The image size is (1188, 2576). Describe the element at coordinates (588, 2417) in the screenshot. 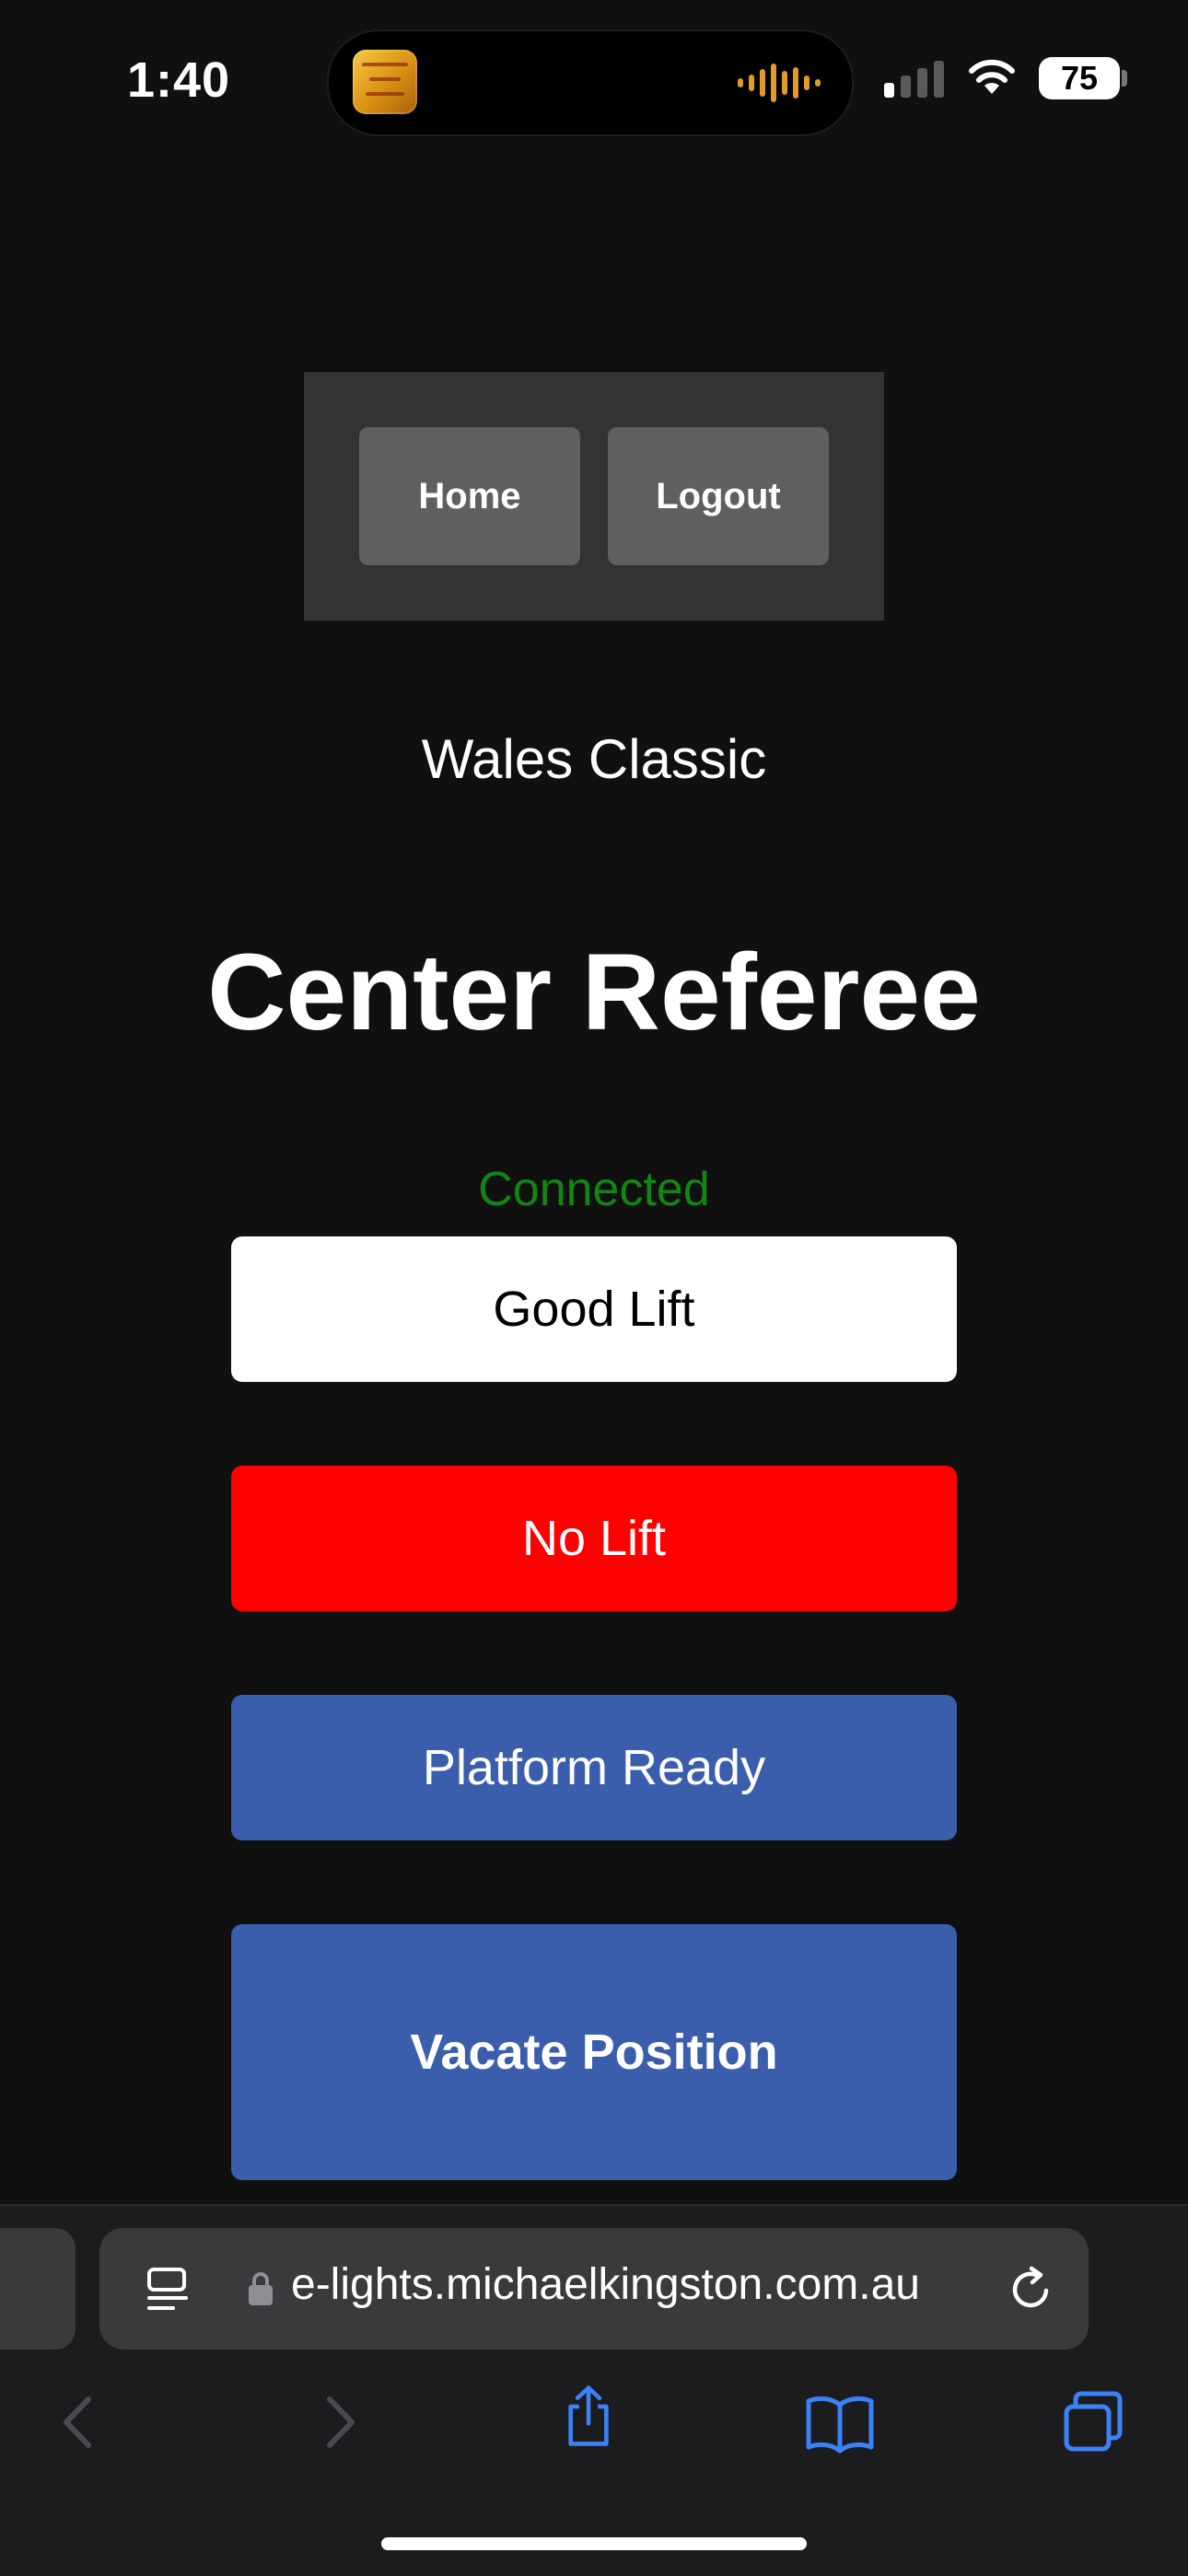

I see `share-icon` at that location.